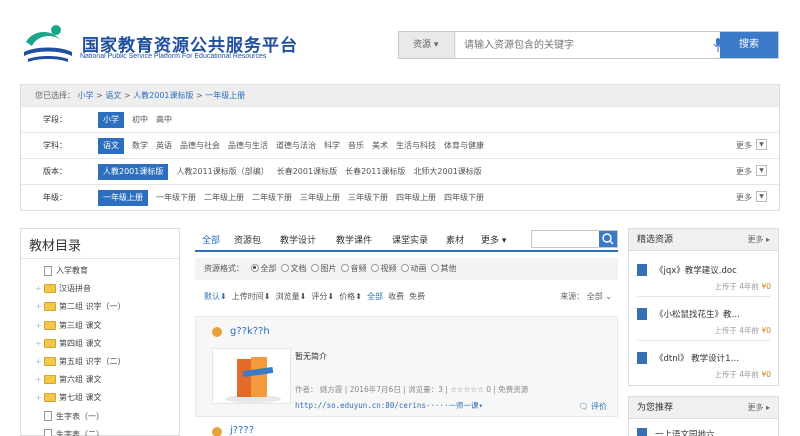  I want to click on breadcrumb-item: 小学, so click(86, 95).